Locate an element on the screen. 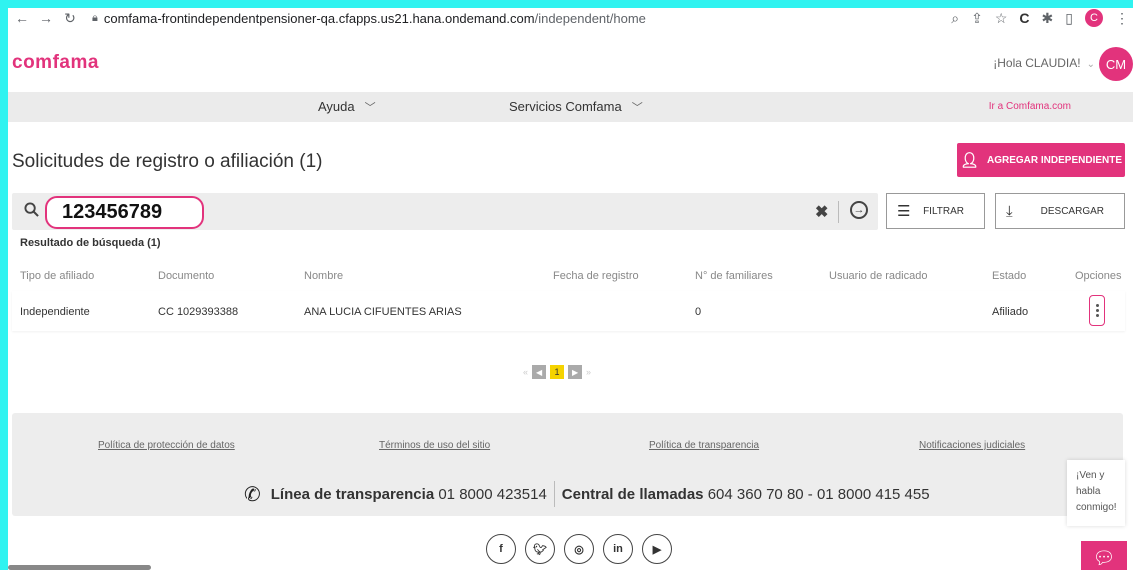  prev-page-icon: ◀ is located at coordinates (539, 372).